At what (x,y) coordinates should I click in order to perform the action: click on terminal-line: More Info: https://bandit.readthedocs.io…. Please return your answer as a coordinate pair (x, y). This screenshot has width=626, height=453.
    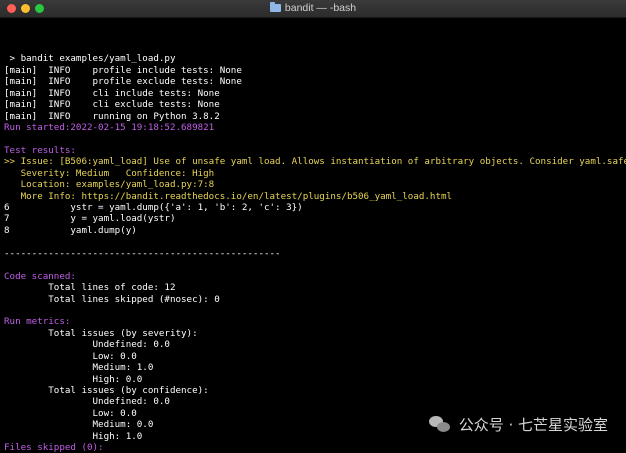
    Looking at the image, I should click on (228, 196).